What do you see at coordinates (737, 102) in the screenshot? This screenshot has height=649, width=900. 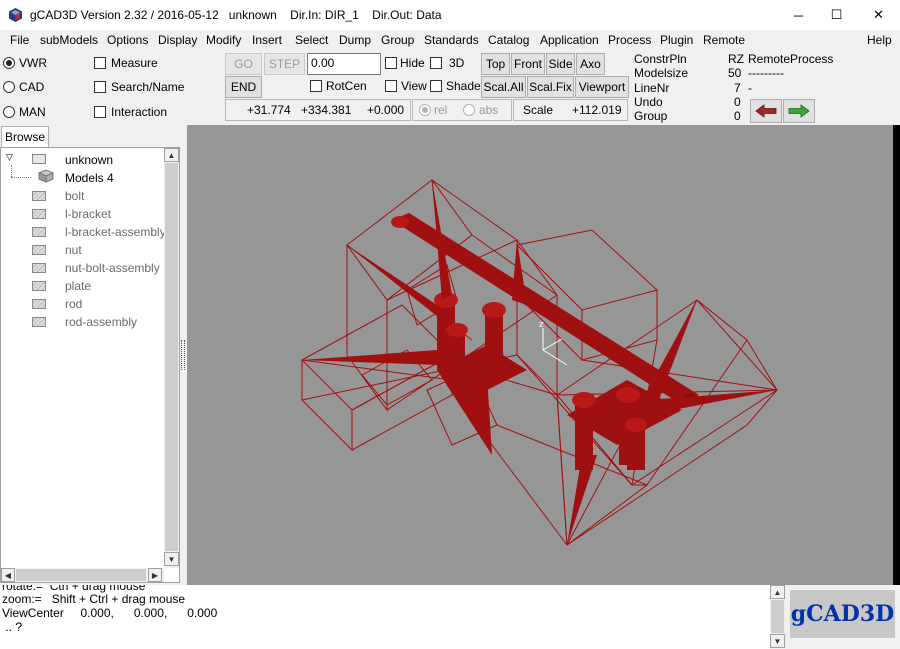 I see `status-value-undo: 0` at bounding box center [737, 102].